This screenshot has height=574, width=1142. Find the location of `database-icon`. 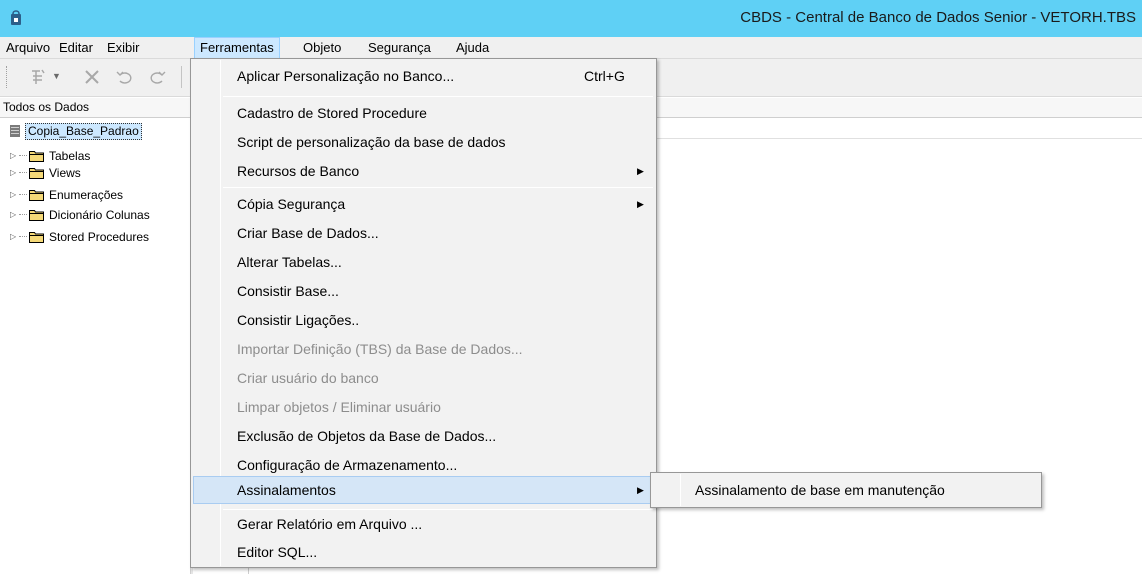

database-icon is located at coordinates (15, 131).